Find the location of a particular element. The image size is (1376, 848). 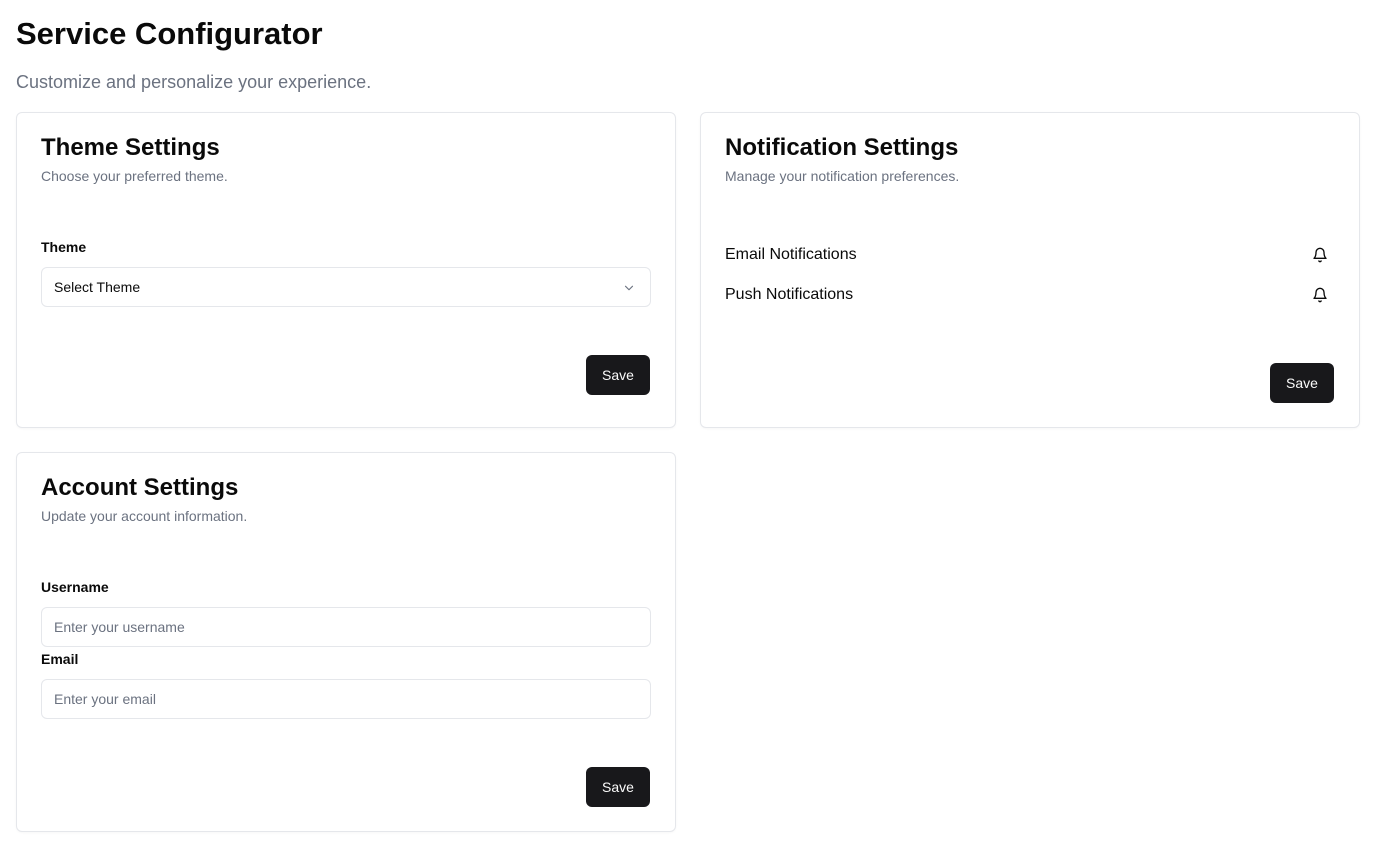

account-save-button: Save is located at coordinates (618, 787).